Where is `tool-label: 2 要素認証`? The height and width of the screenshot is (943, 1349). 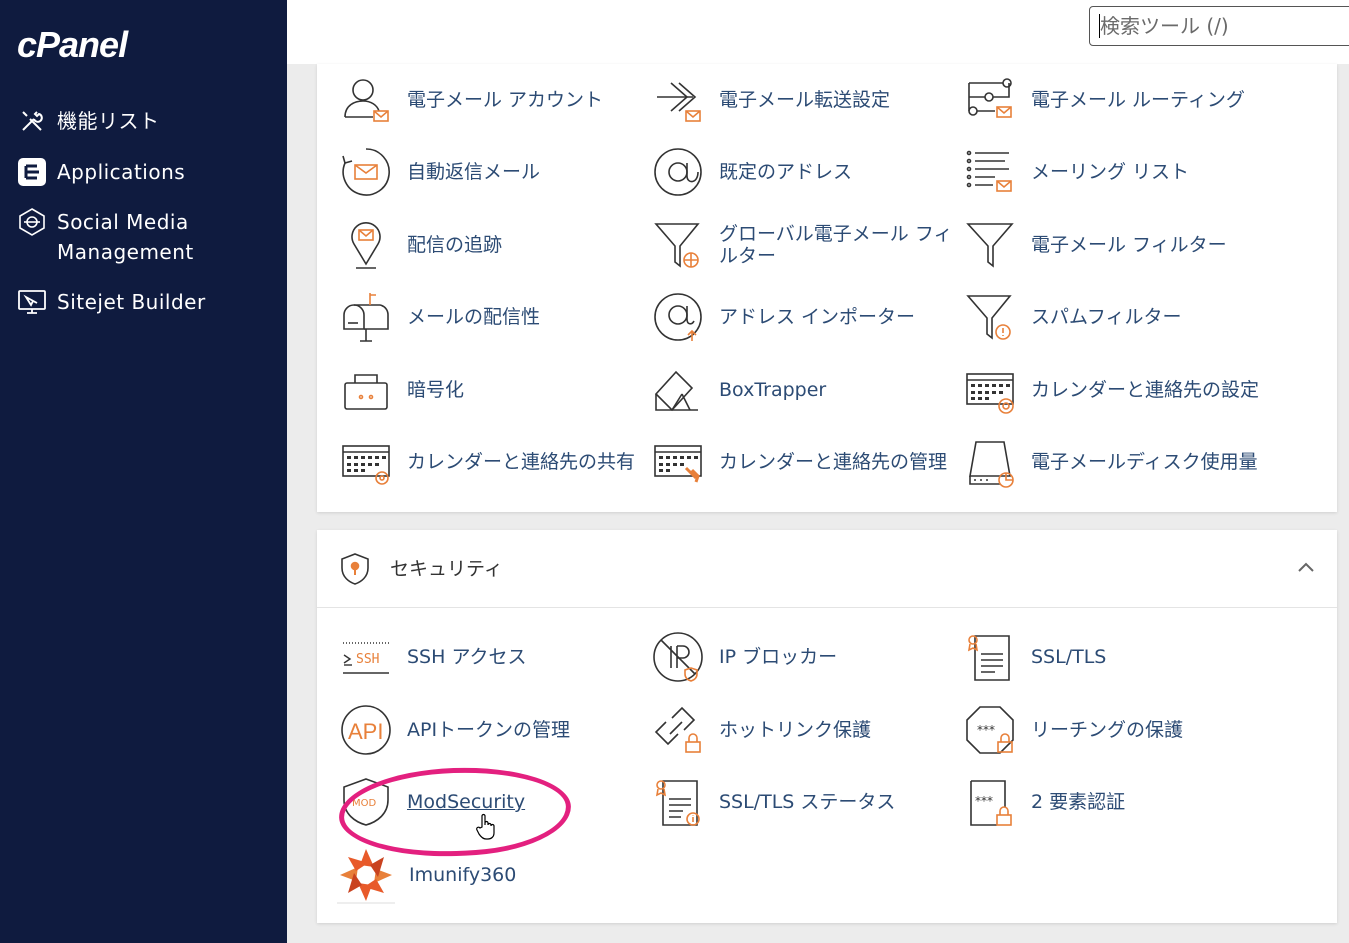 tool-label: 2 要素認証 is located at coordinates (1078, 802).